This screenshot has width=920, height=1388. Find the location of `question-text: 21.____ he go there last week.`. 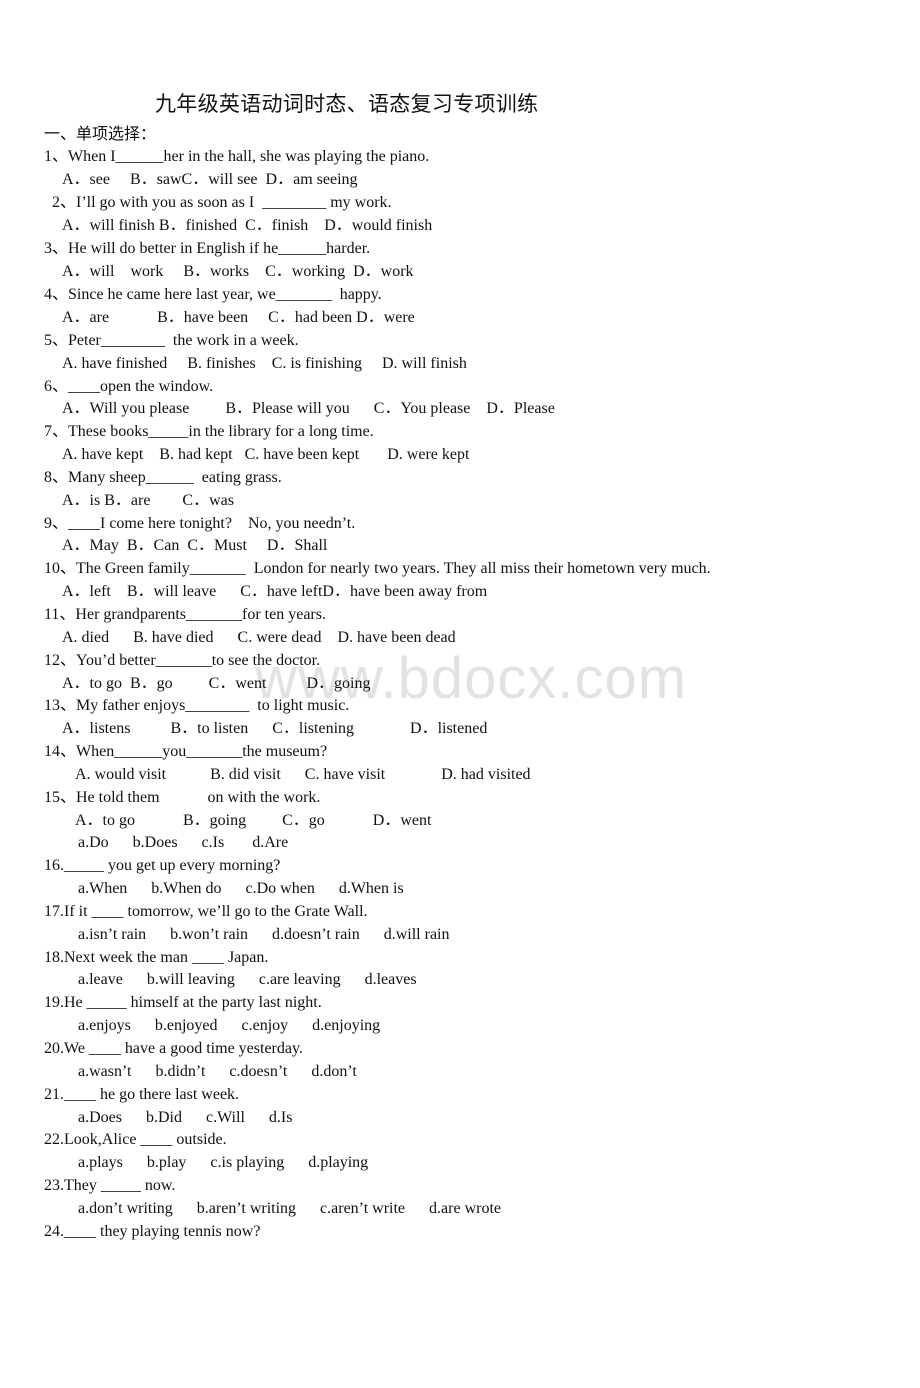

question-text: 21.____ he go there last week. is located at coordinates (142, 1094).